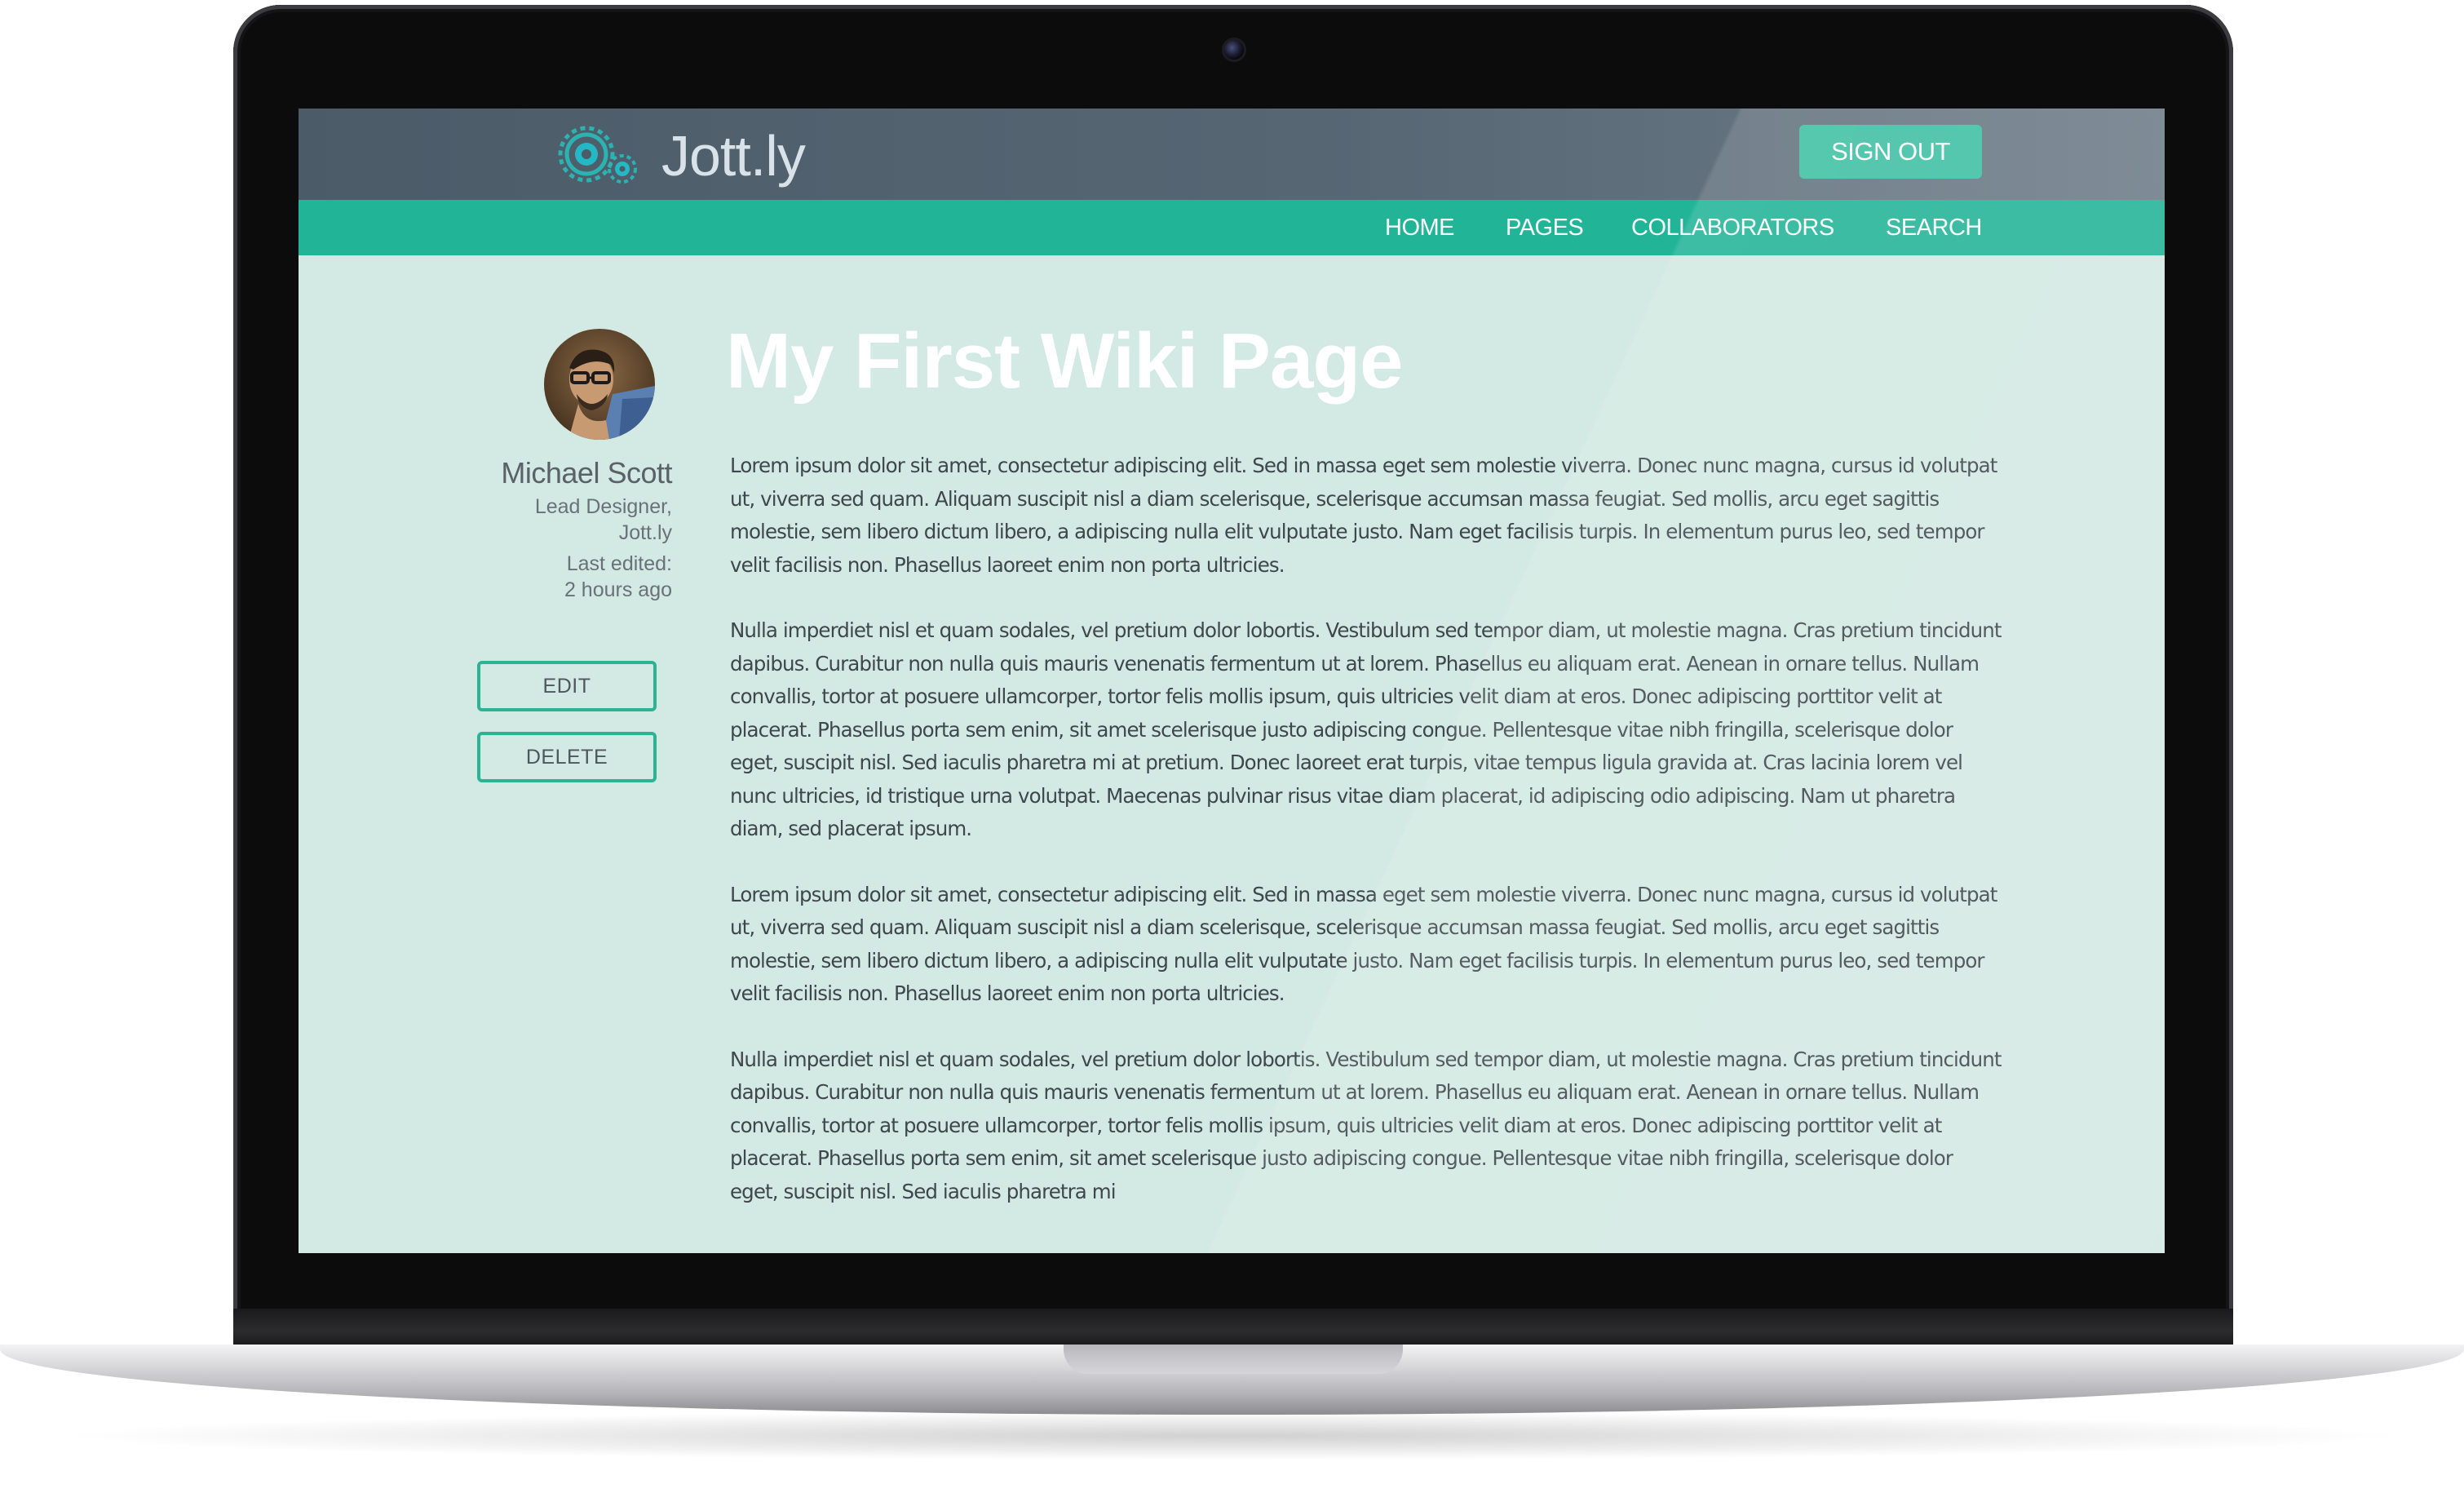  What do you see at coordinates (1545, 227) in the screenshot?
I see `nav-pages: PAGES` at bounding box center [1545, 227].